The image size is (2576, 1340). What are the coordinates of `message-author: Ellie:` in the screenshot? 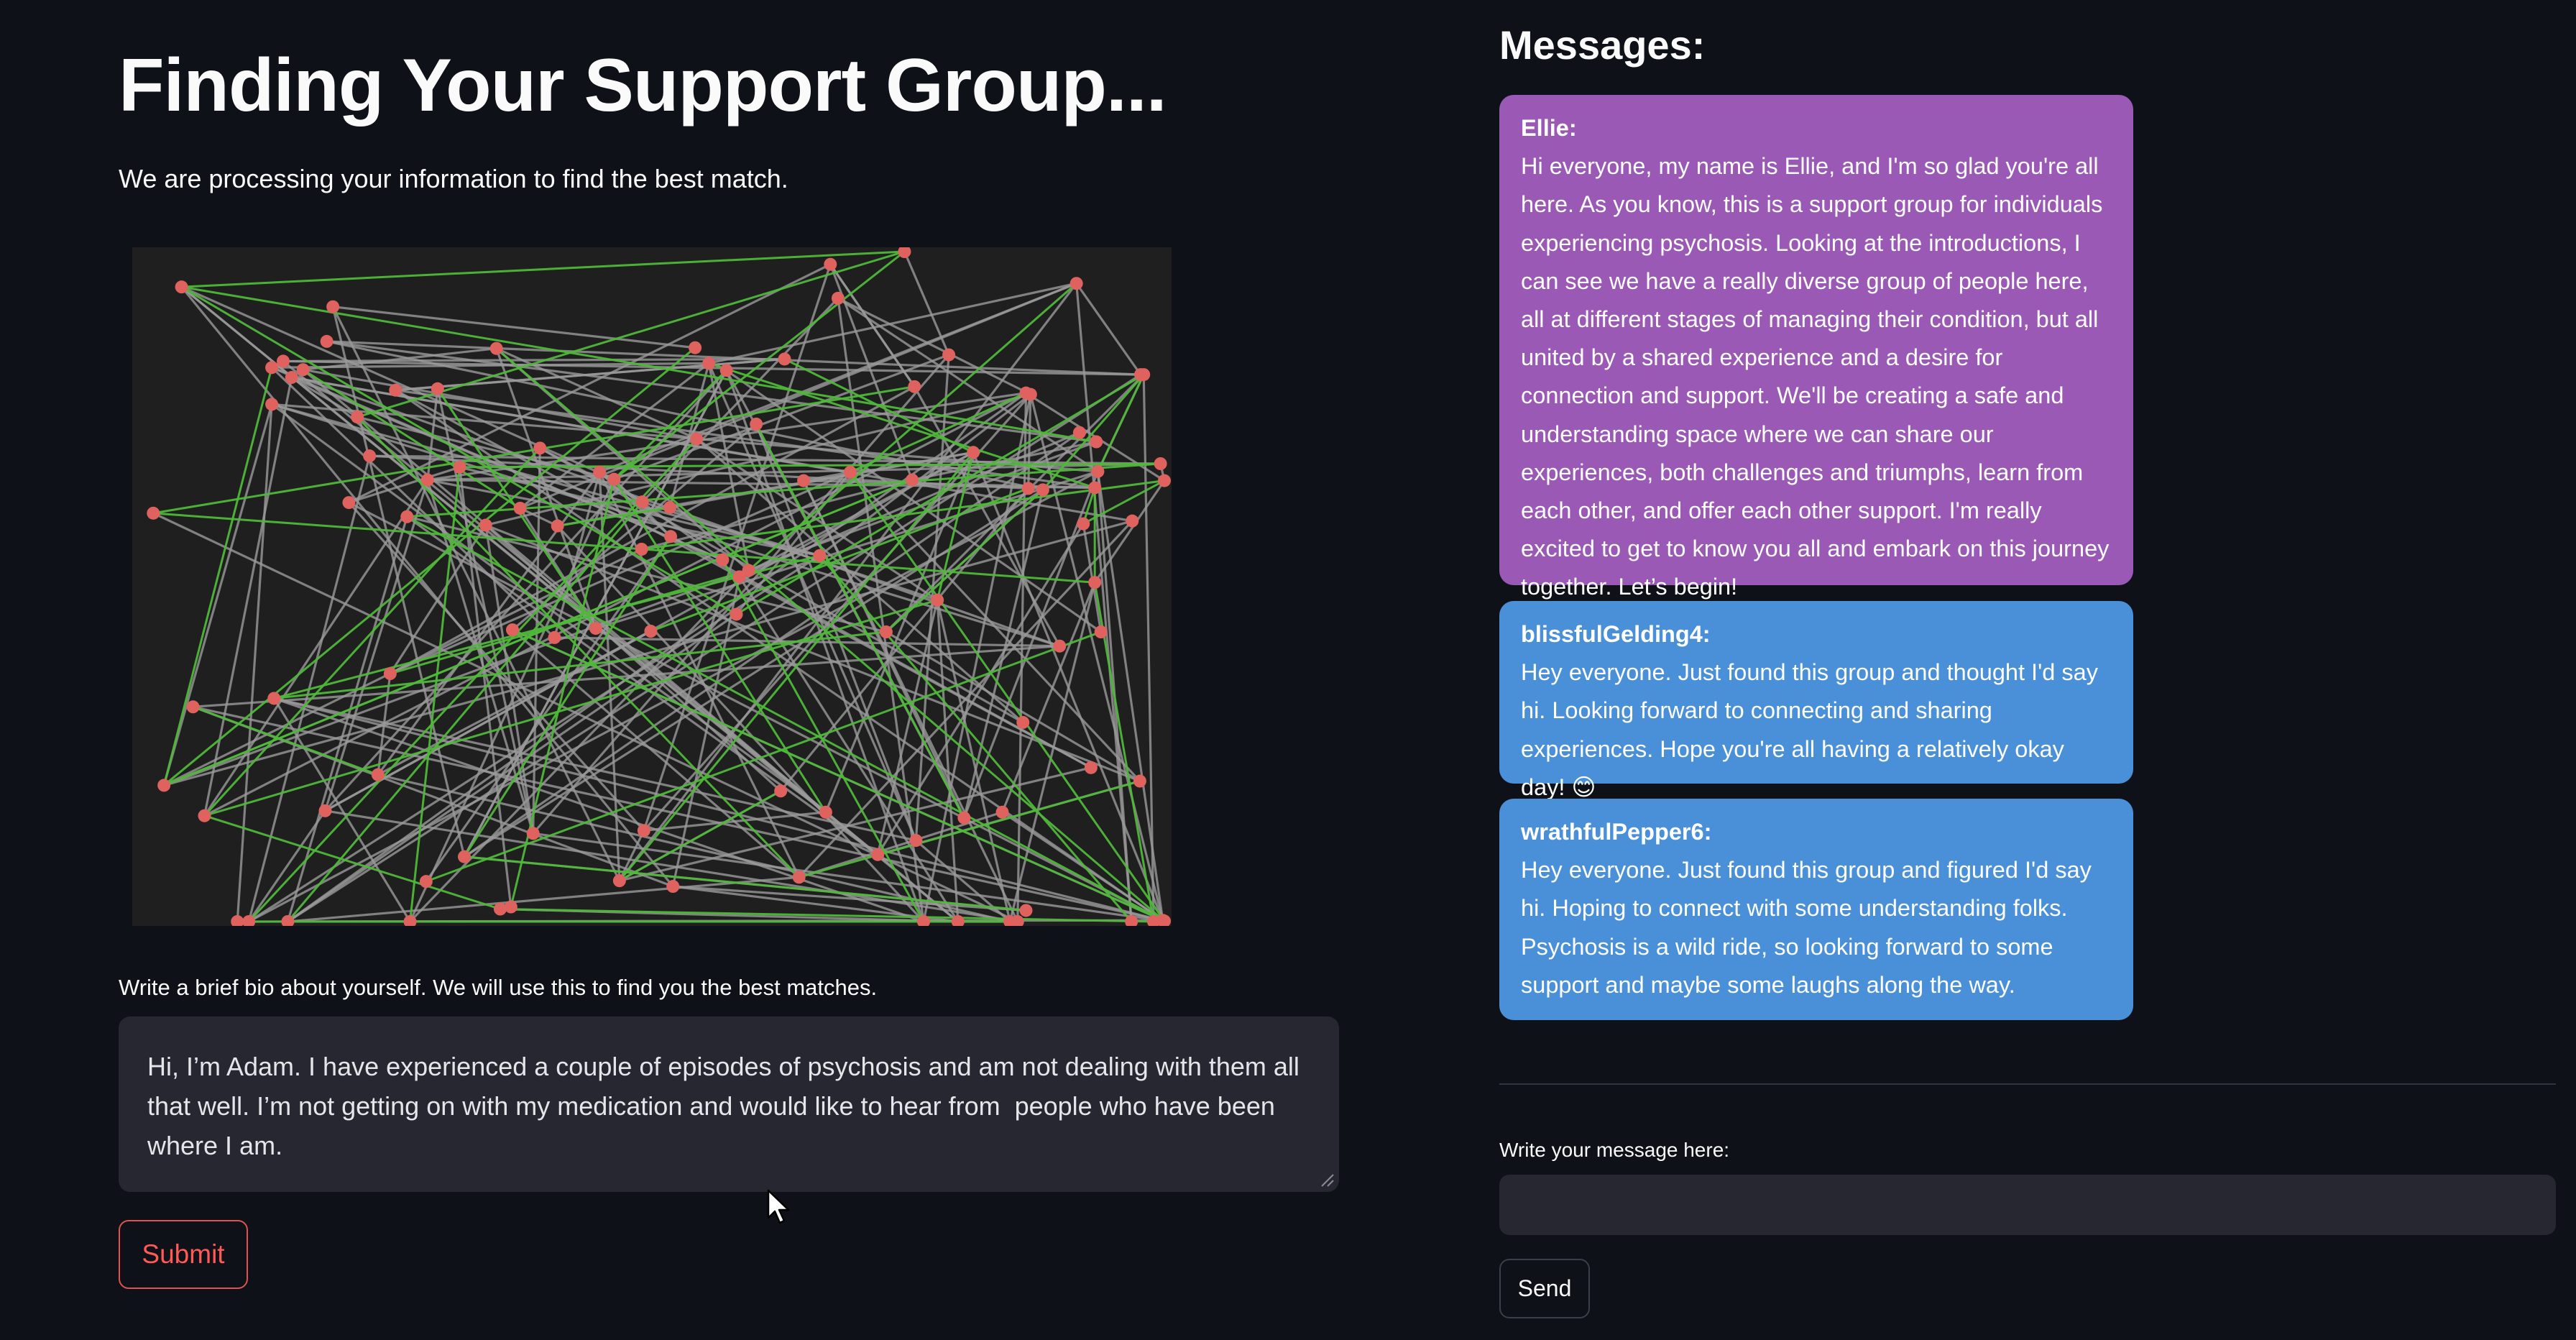 It's located at (1549, 128).